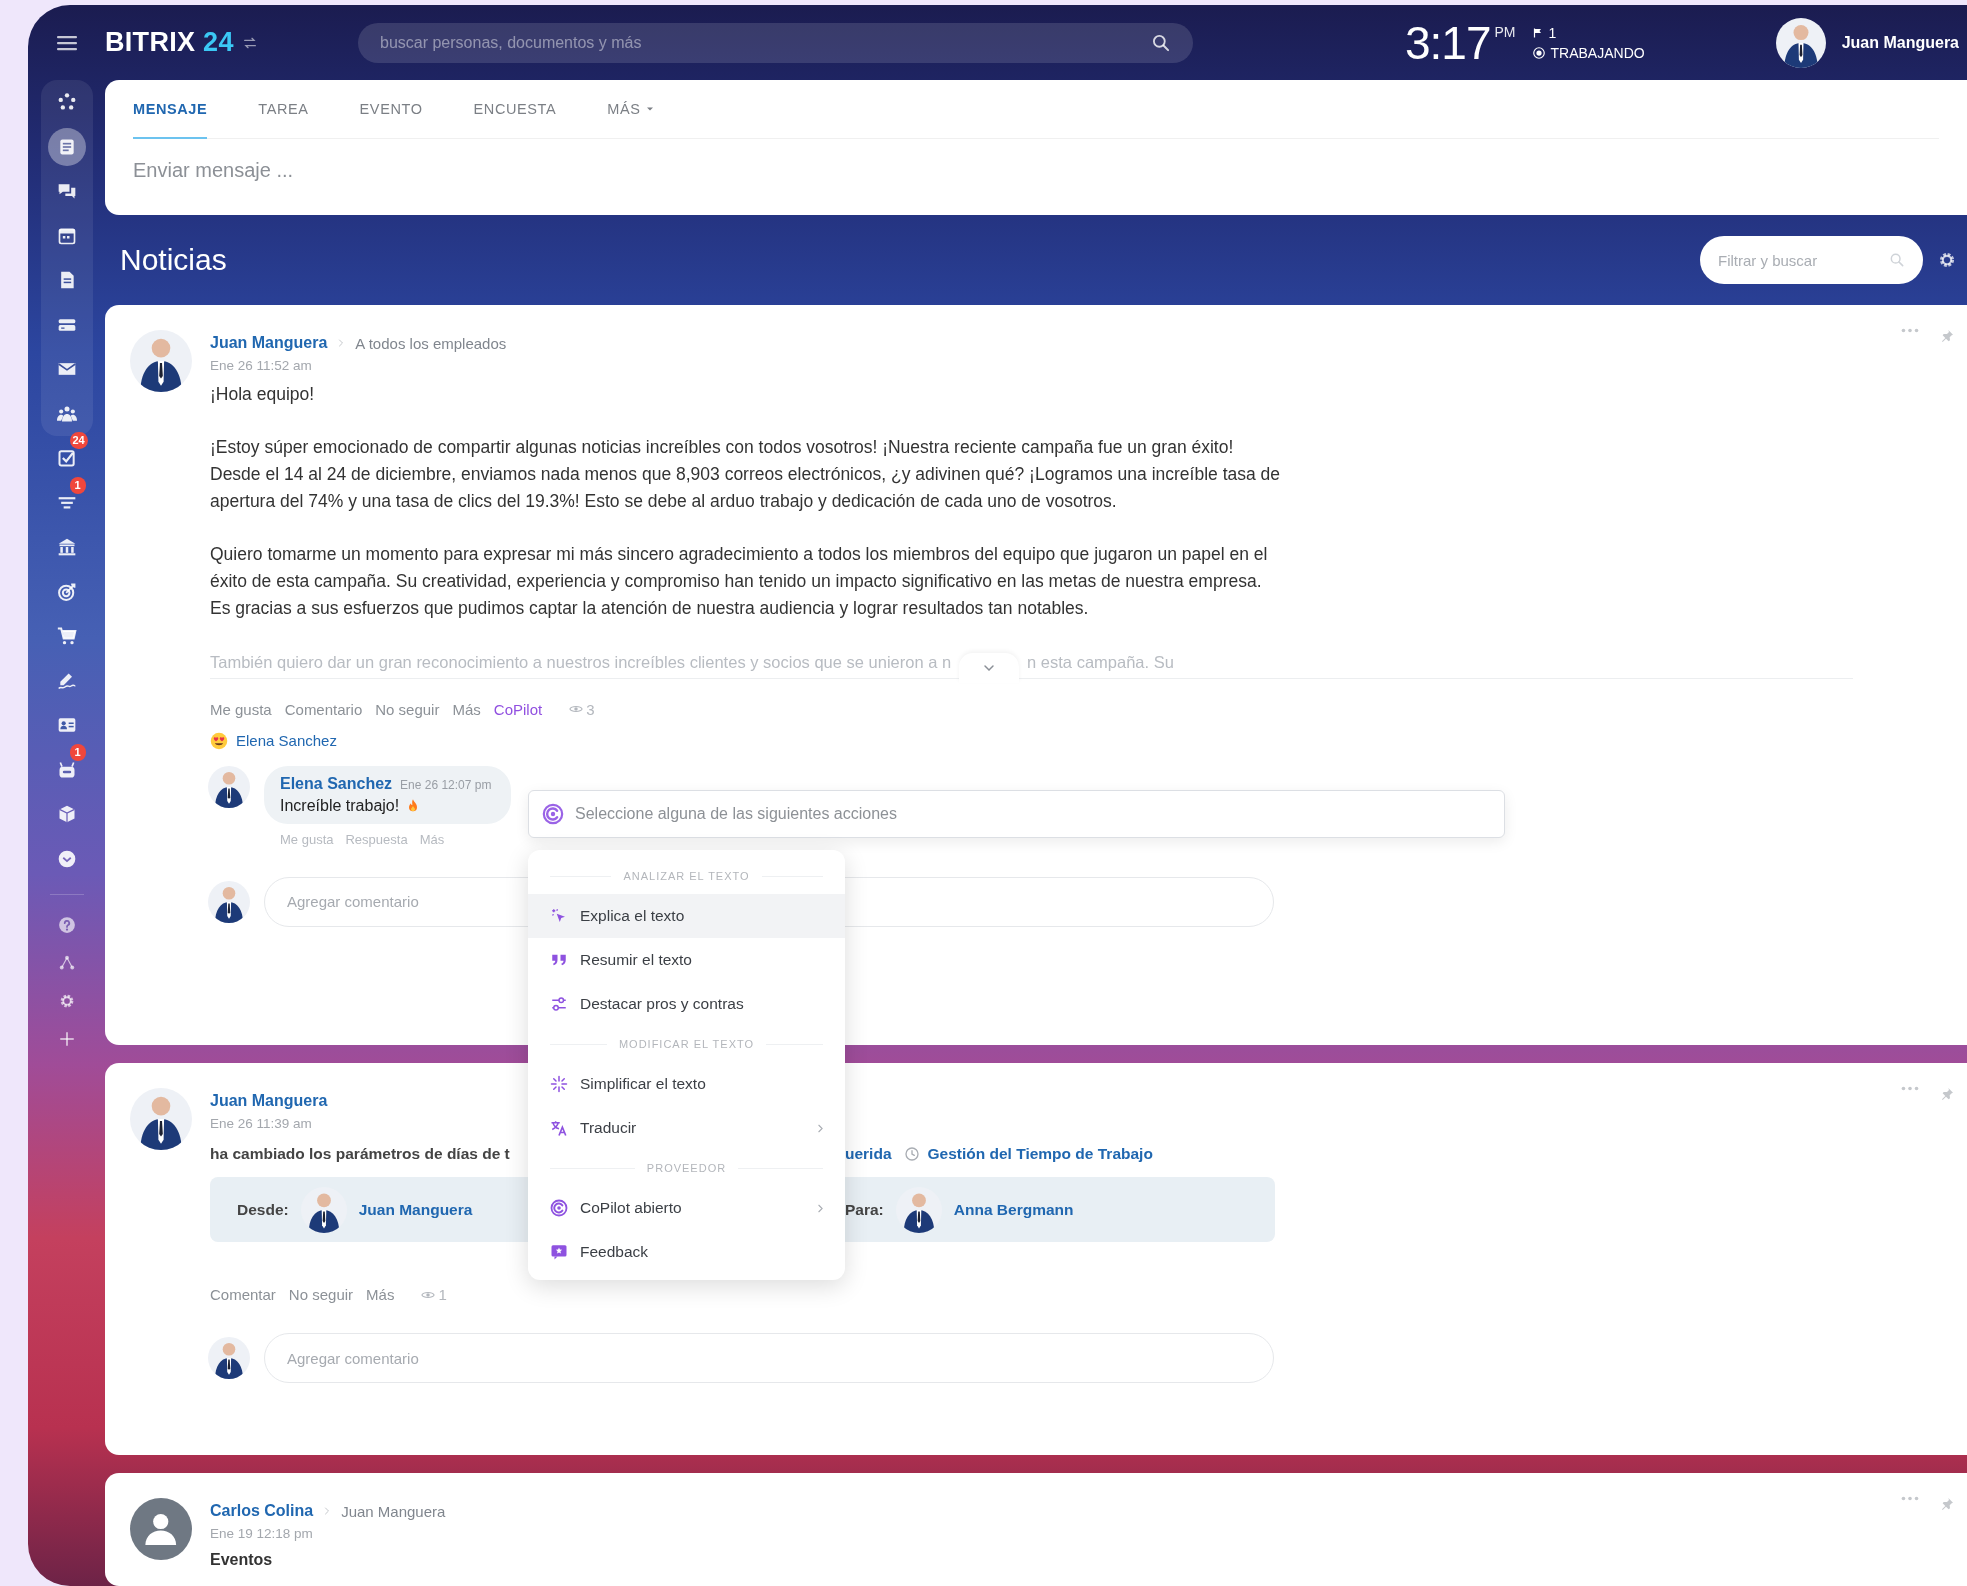  I want to click on cube-icon, so click(66, 814).